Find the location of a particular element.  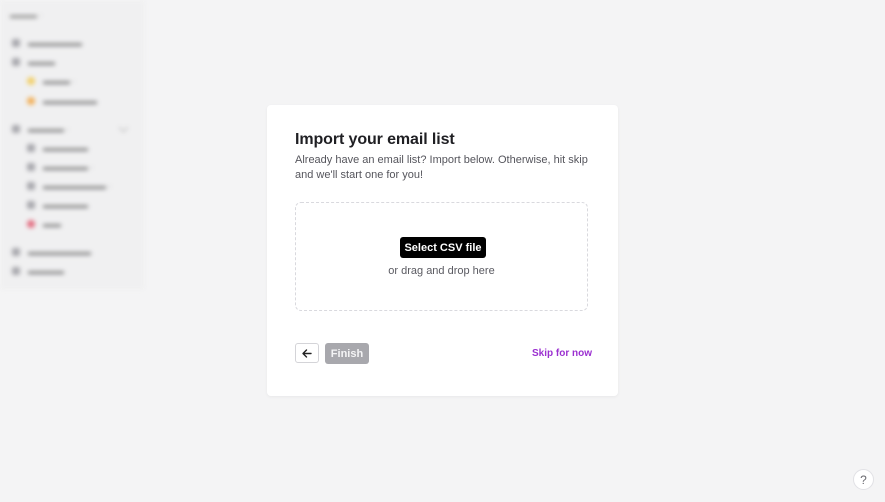

back-button is located at coordinates (307, 353).